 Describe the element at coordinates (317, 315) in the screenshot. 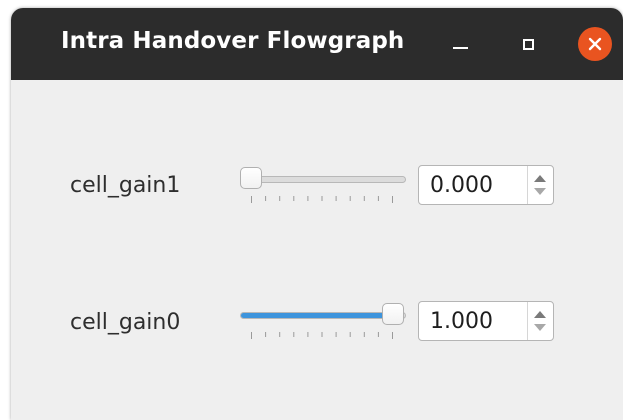

I see `slider-fill` at that location.